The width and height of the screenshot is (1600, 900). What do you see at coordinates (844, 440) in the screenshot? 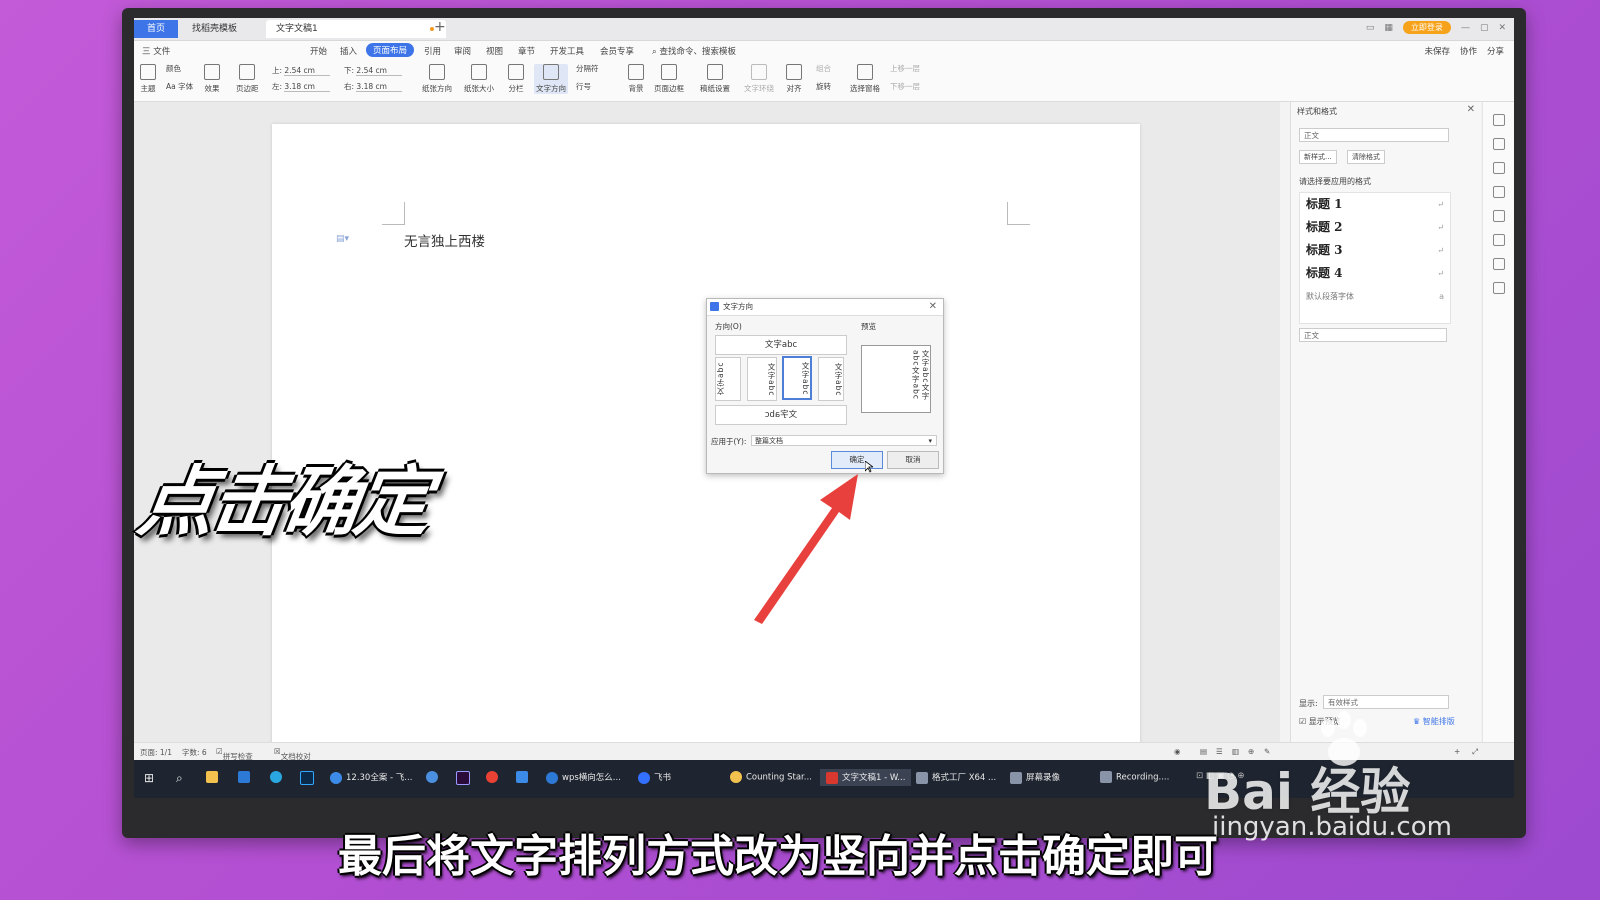
I see `apply-to-select: 整篇文档 ▾` at bounding box center [844, 440].